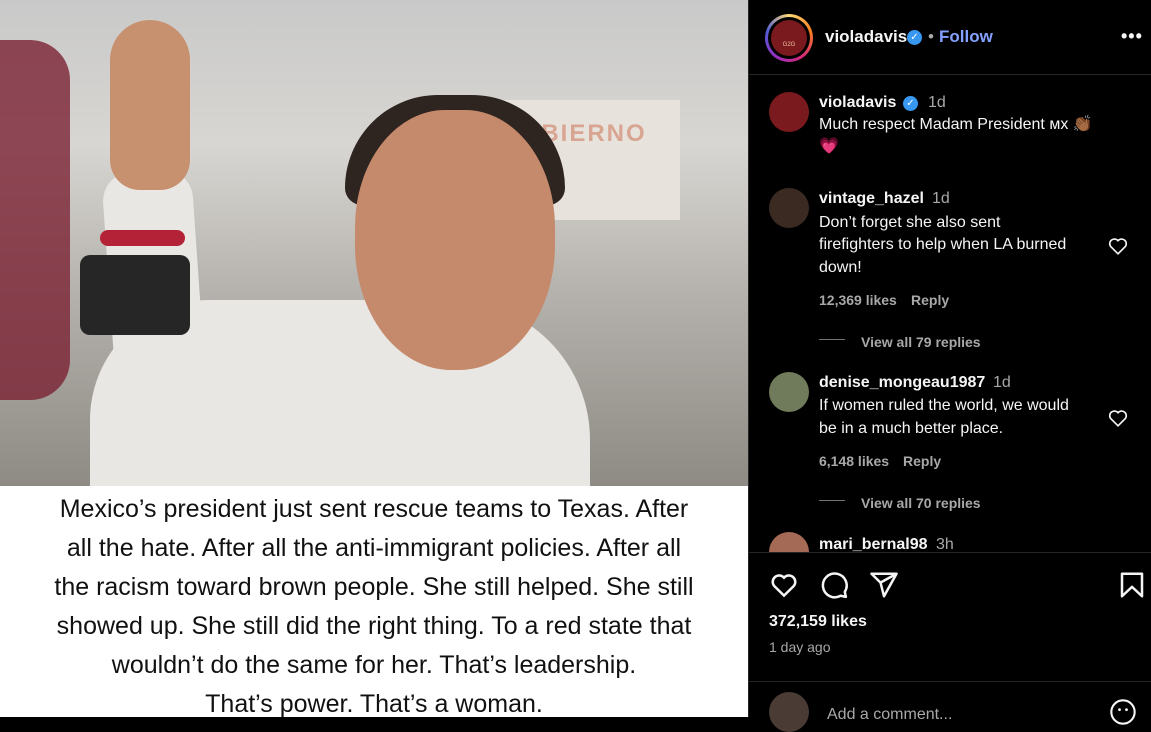 The image size is (1151, 732). I want to click on share-send-icon, so click(884, 585).